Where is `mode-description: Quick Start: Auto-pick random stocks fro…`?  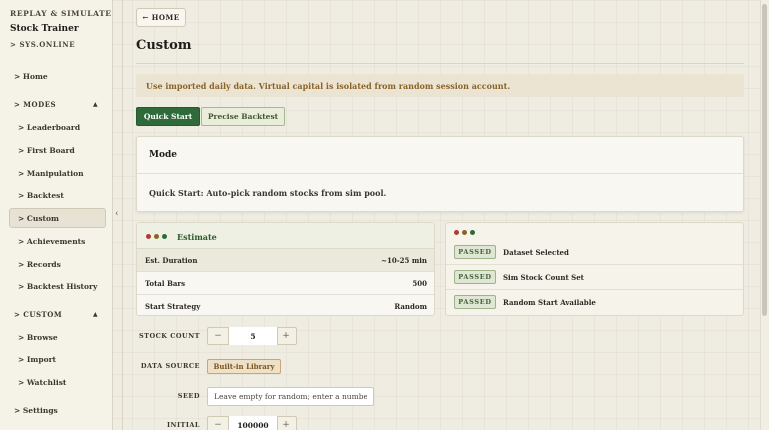
mode-description: Quick Start: Auto-pick random stocks fro… is located at coordinates (268, 193).